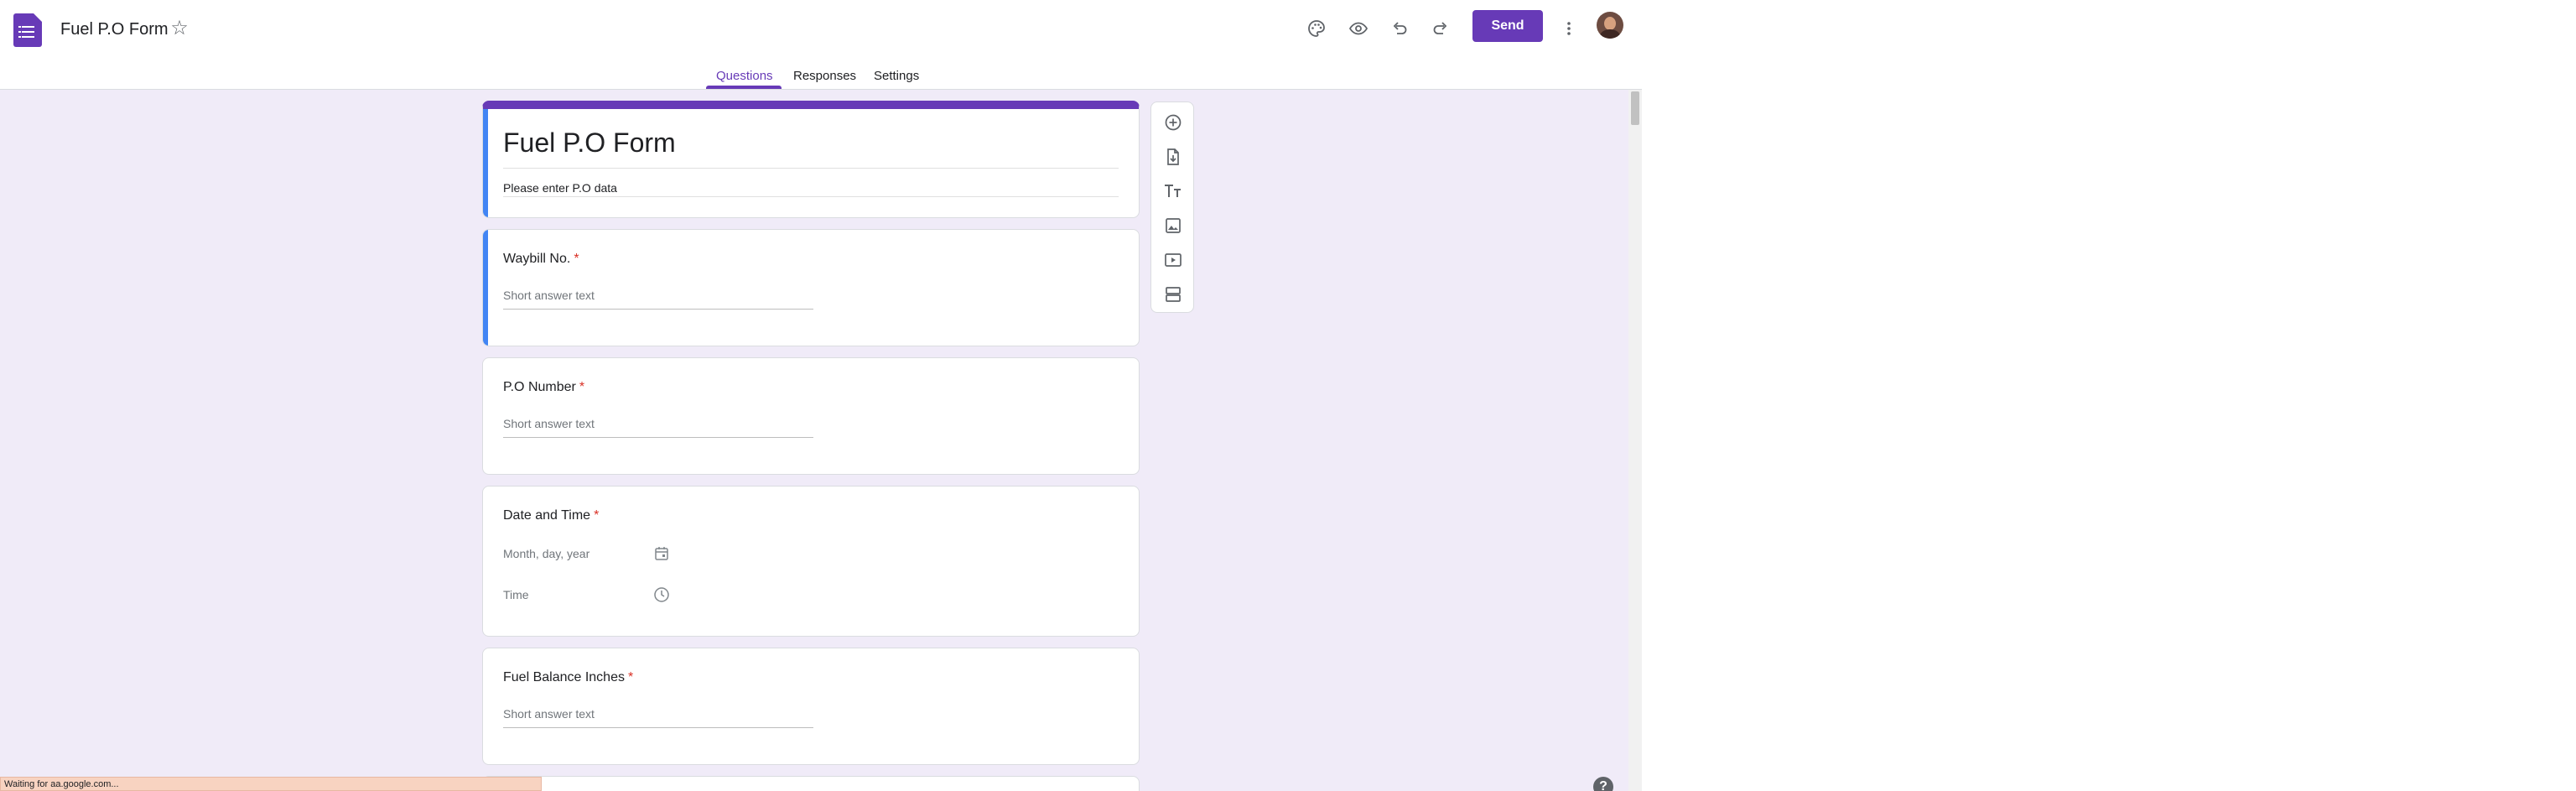 This screenshot has height=791, width=2576. Describe the element at coordinates (1440, 29) in the screenshot. I see `redo-icon` at that location.